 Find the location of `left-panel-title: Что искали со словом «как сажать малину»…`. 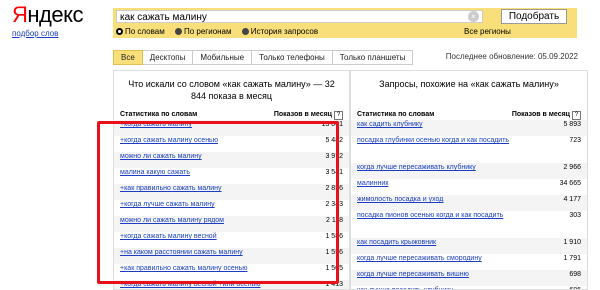

left-panel-title: Что искали со словом «как сажать малину»… is located at coordinates (231, 90).